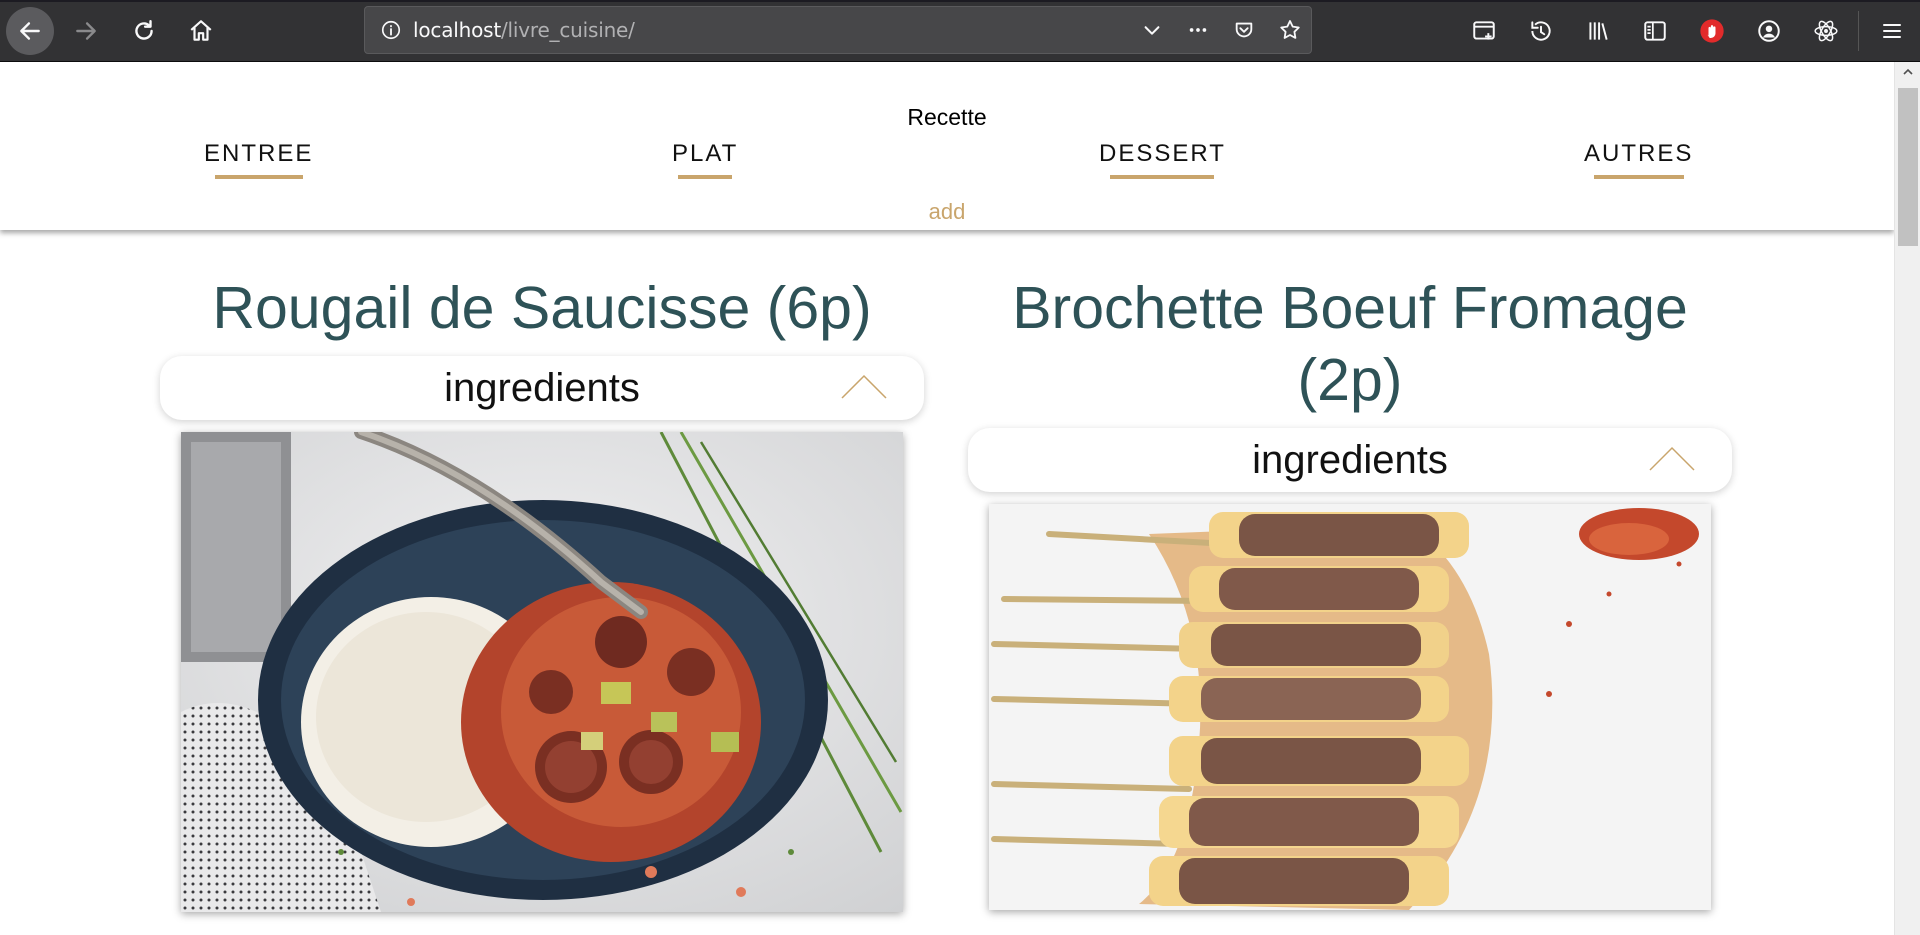 This screenshot has width=1920, height=935. I want to click on url-text: localhost/livre_cuisine/, so click(524, 30).